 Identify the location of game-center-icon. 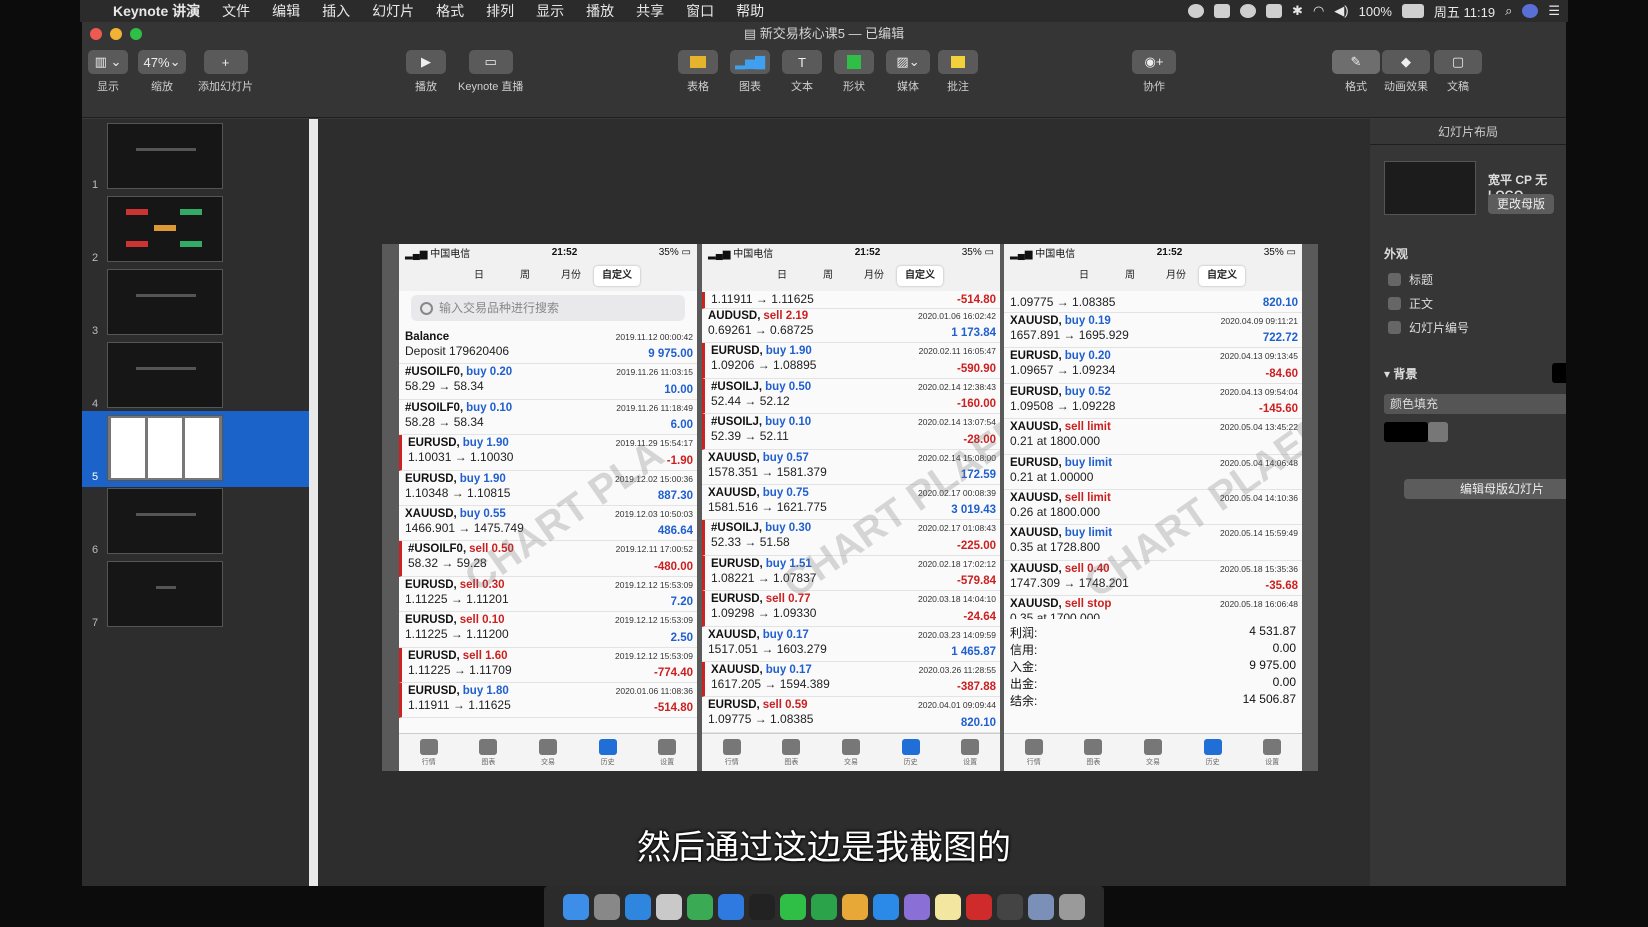
(917, 906).